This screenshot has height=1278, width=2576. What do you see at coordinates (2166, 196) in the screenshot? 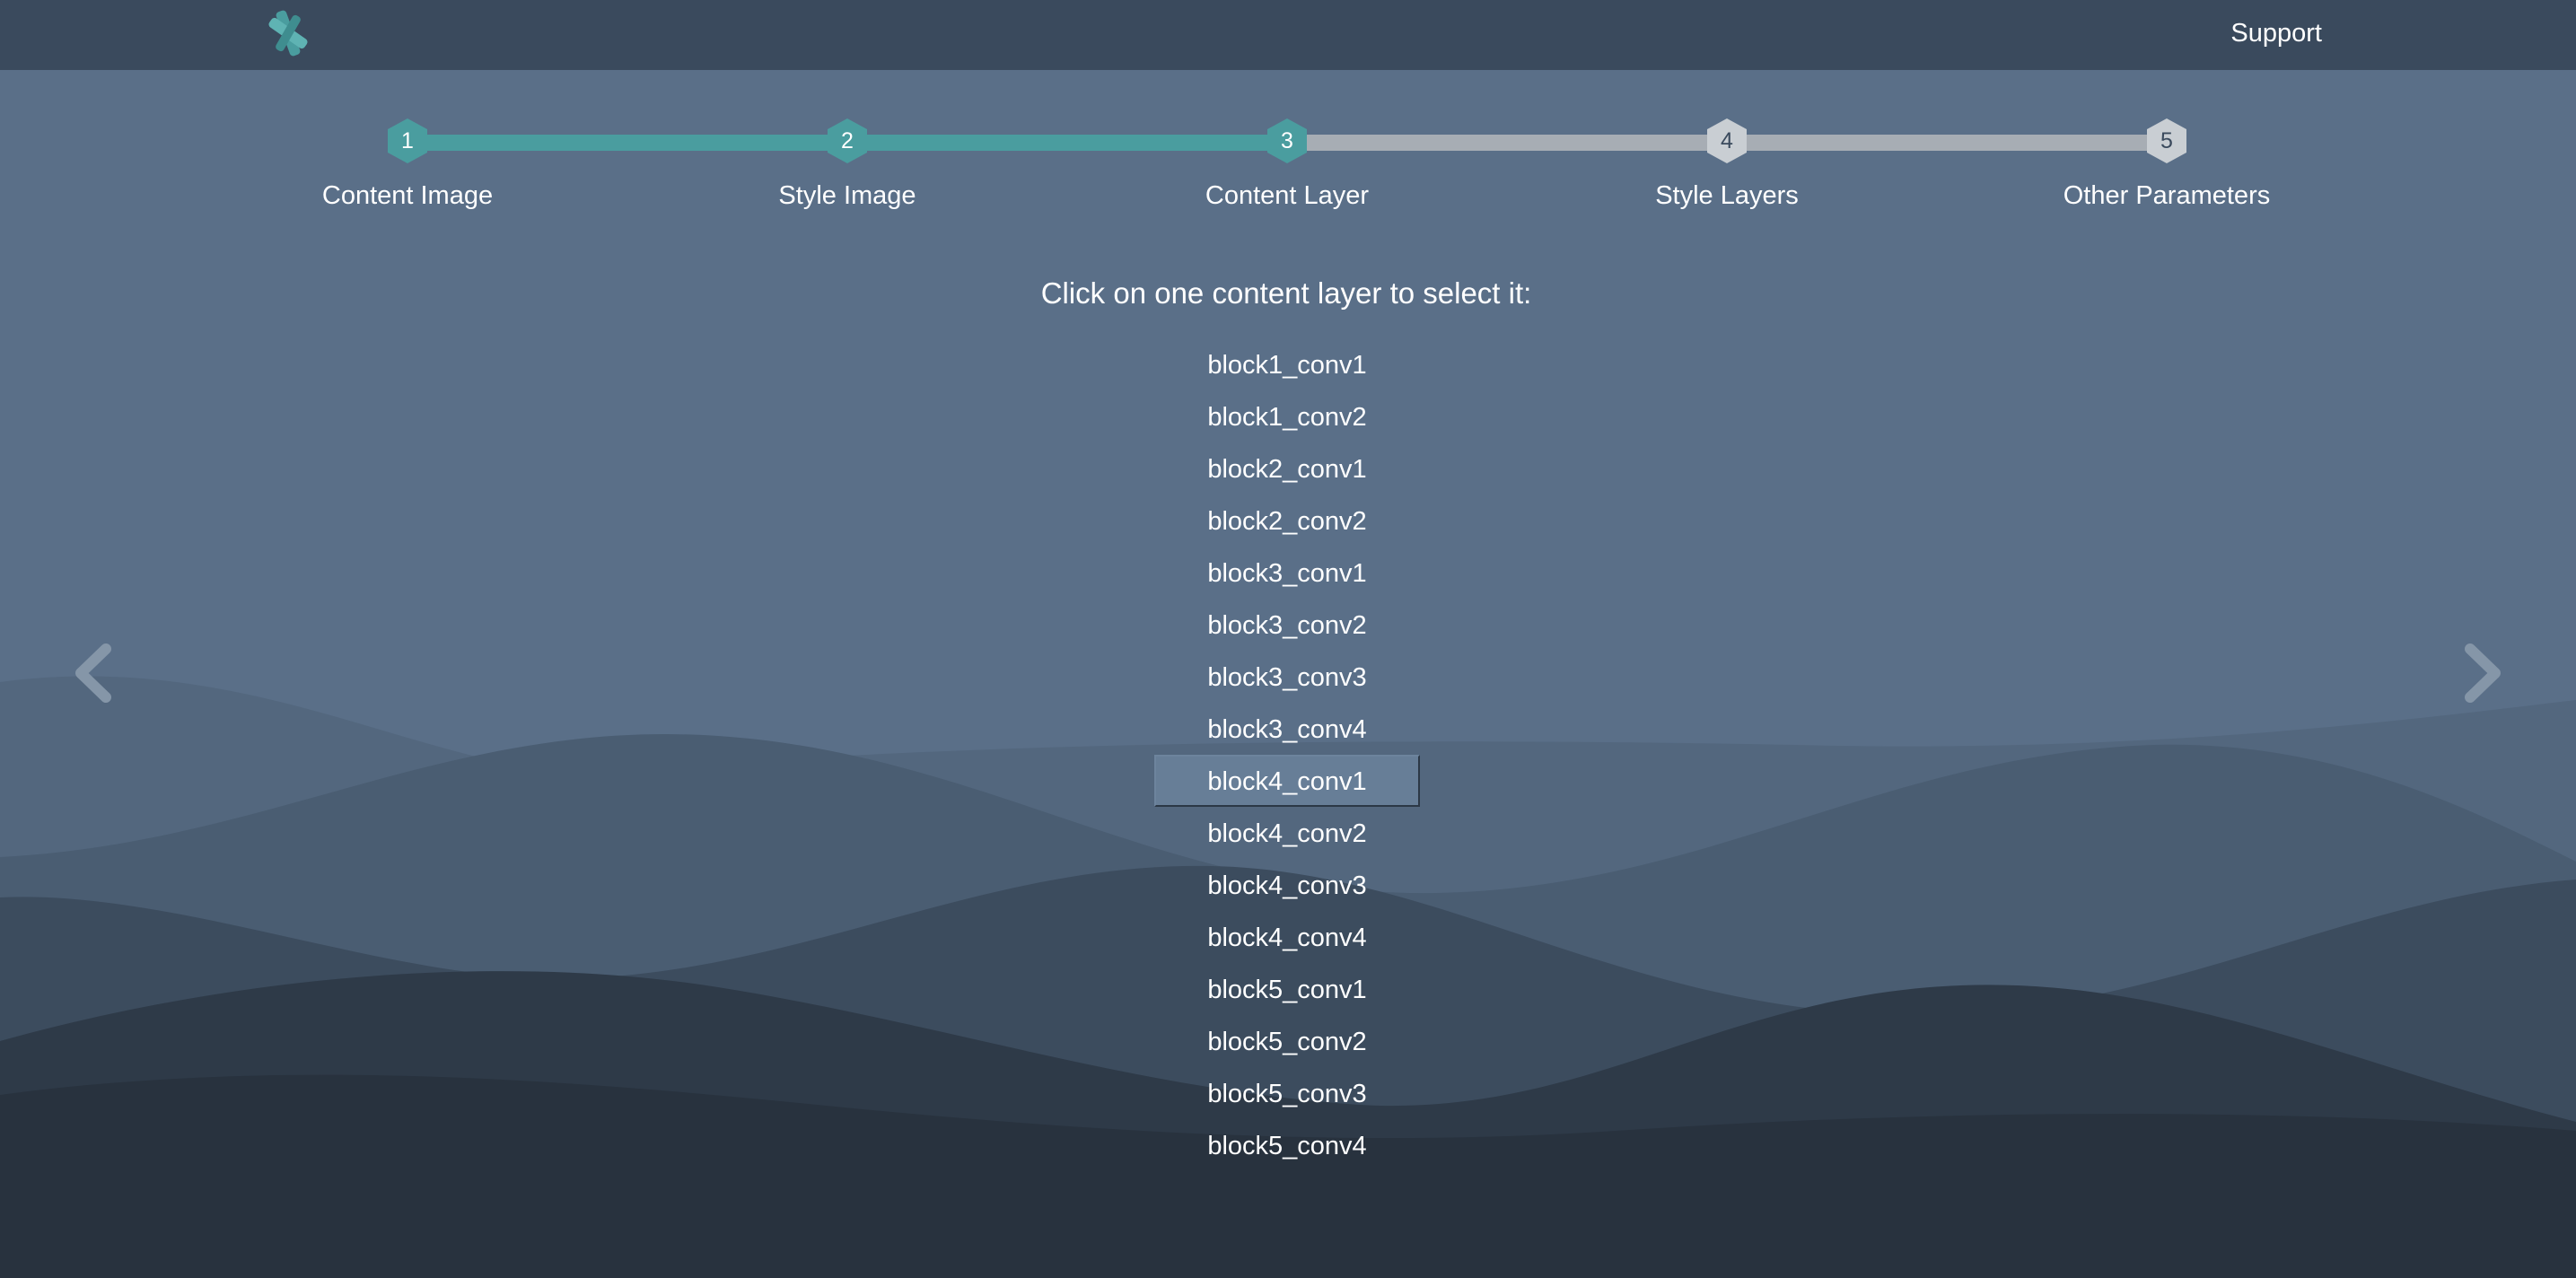
I see `step-5-label: Other Parameters` at bounding box center [2166, 196].